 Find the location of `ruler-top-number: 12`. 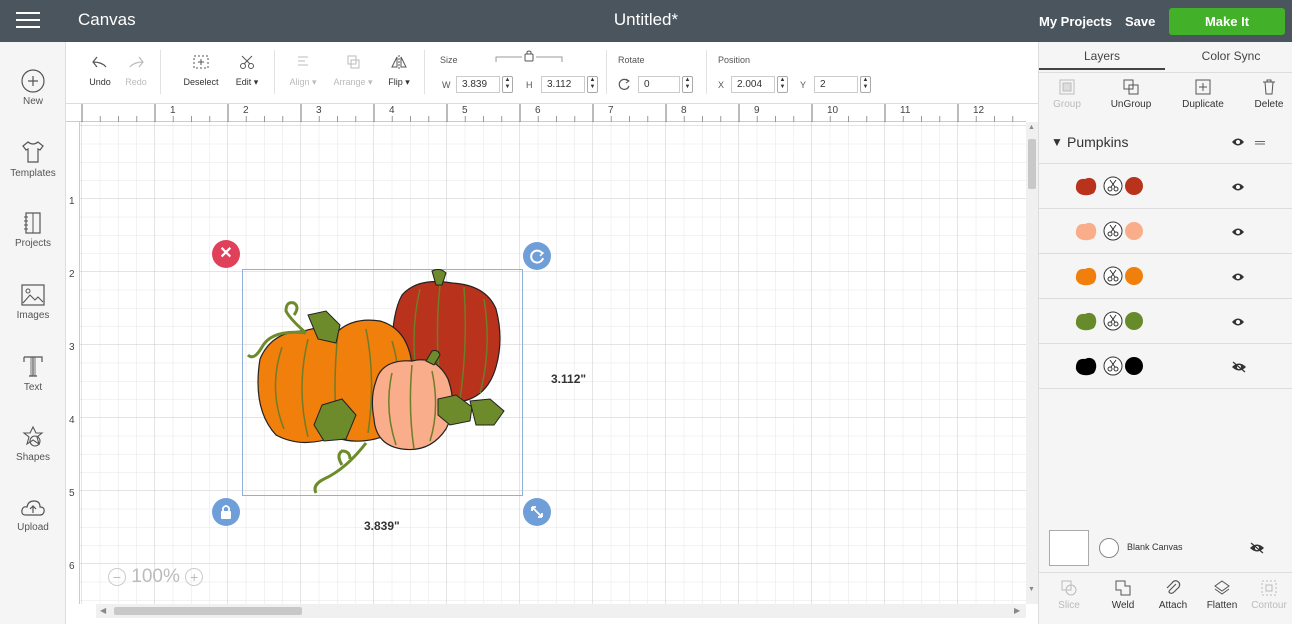

ruler-top-number: 12 is located at coordinates (979, 110).